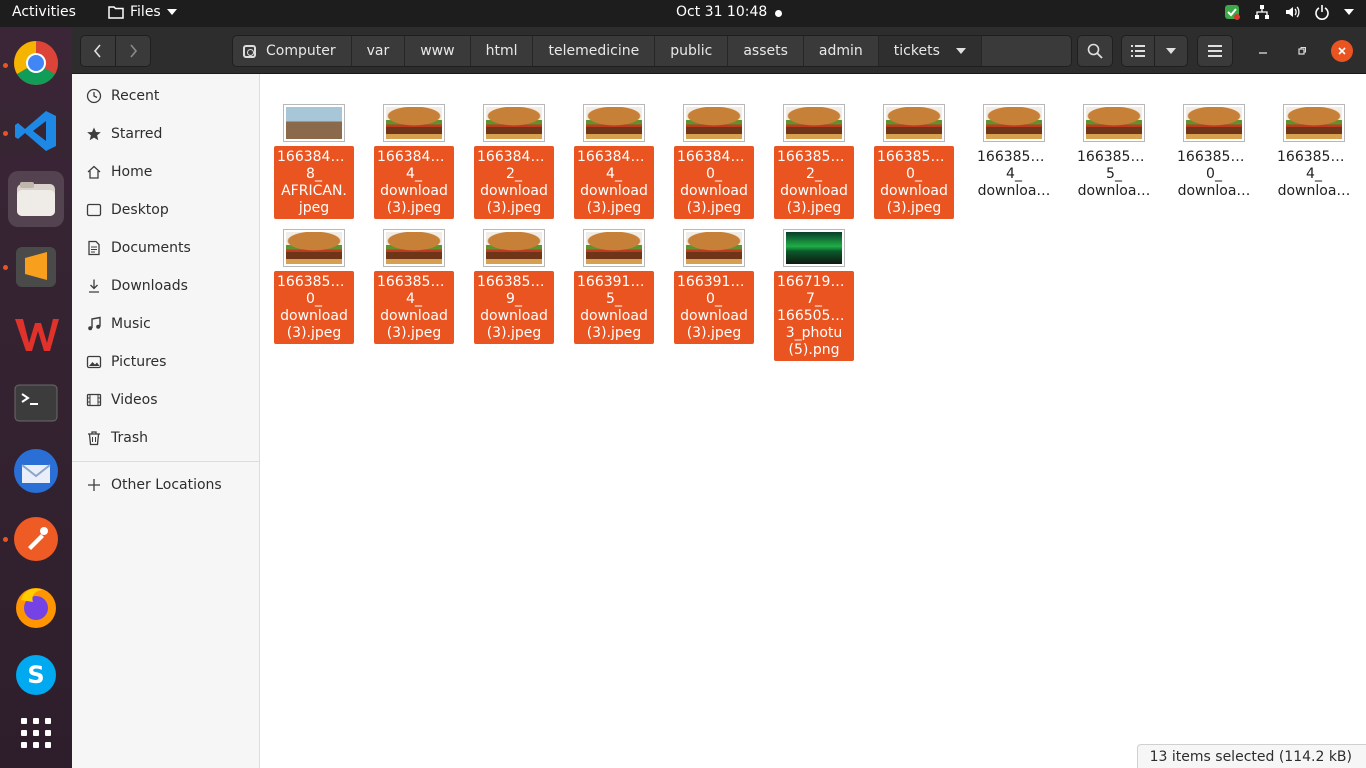  I want to click on sidebar-item-label: Starred, so click(137, 134).